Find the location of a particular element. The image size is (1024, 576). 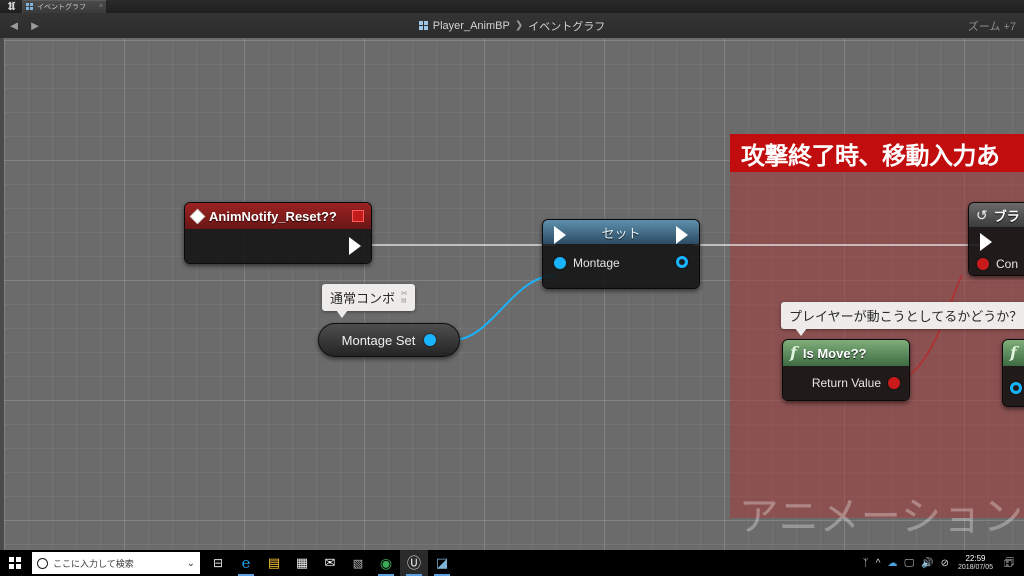

node-right-function: f is located at coordinates (1013, 373).